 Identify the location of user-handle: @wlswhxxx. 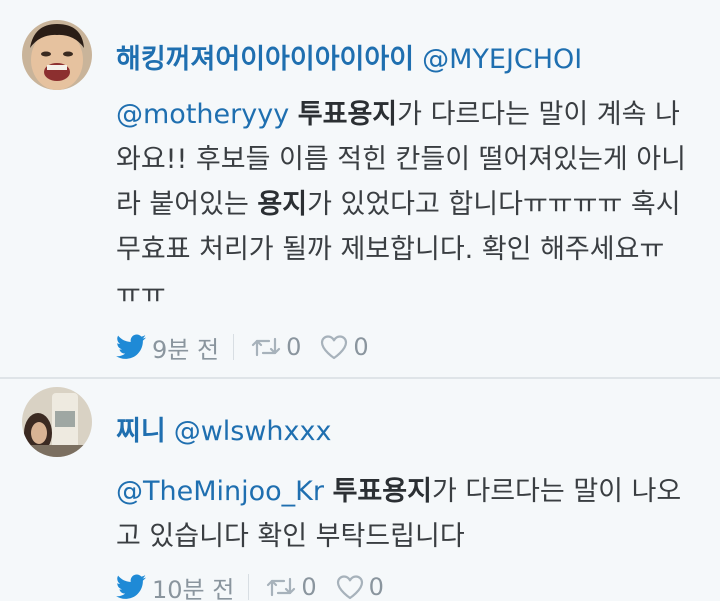
(253, 431).